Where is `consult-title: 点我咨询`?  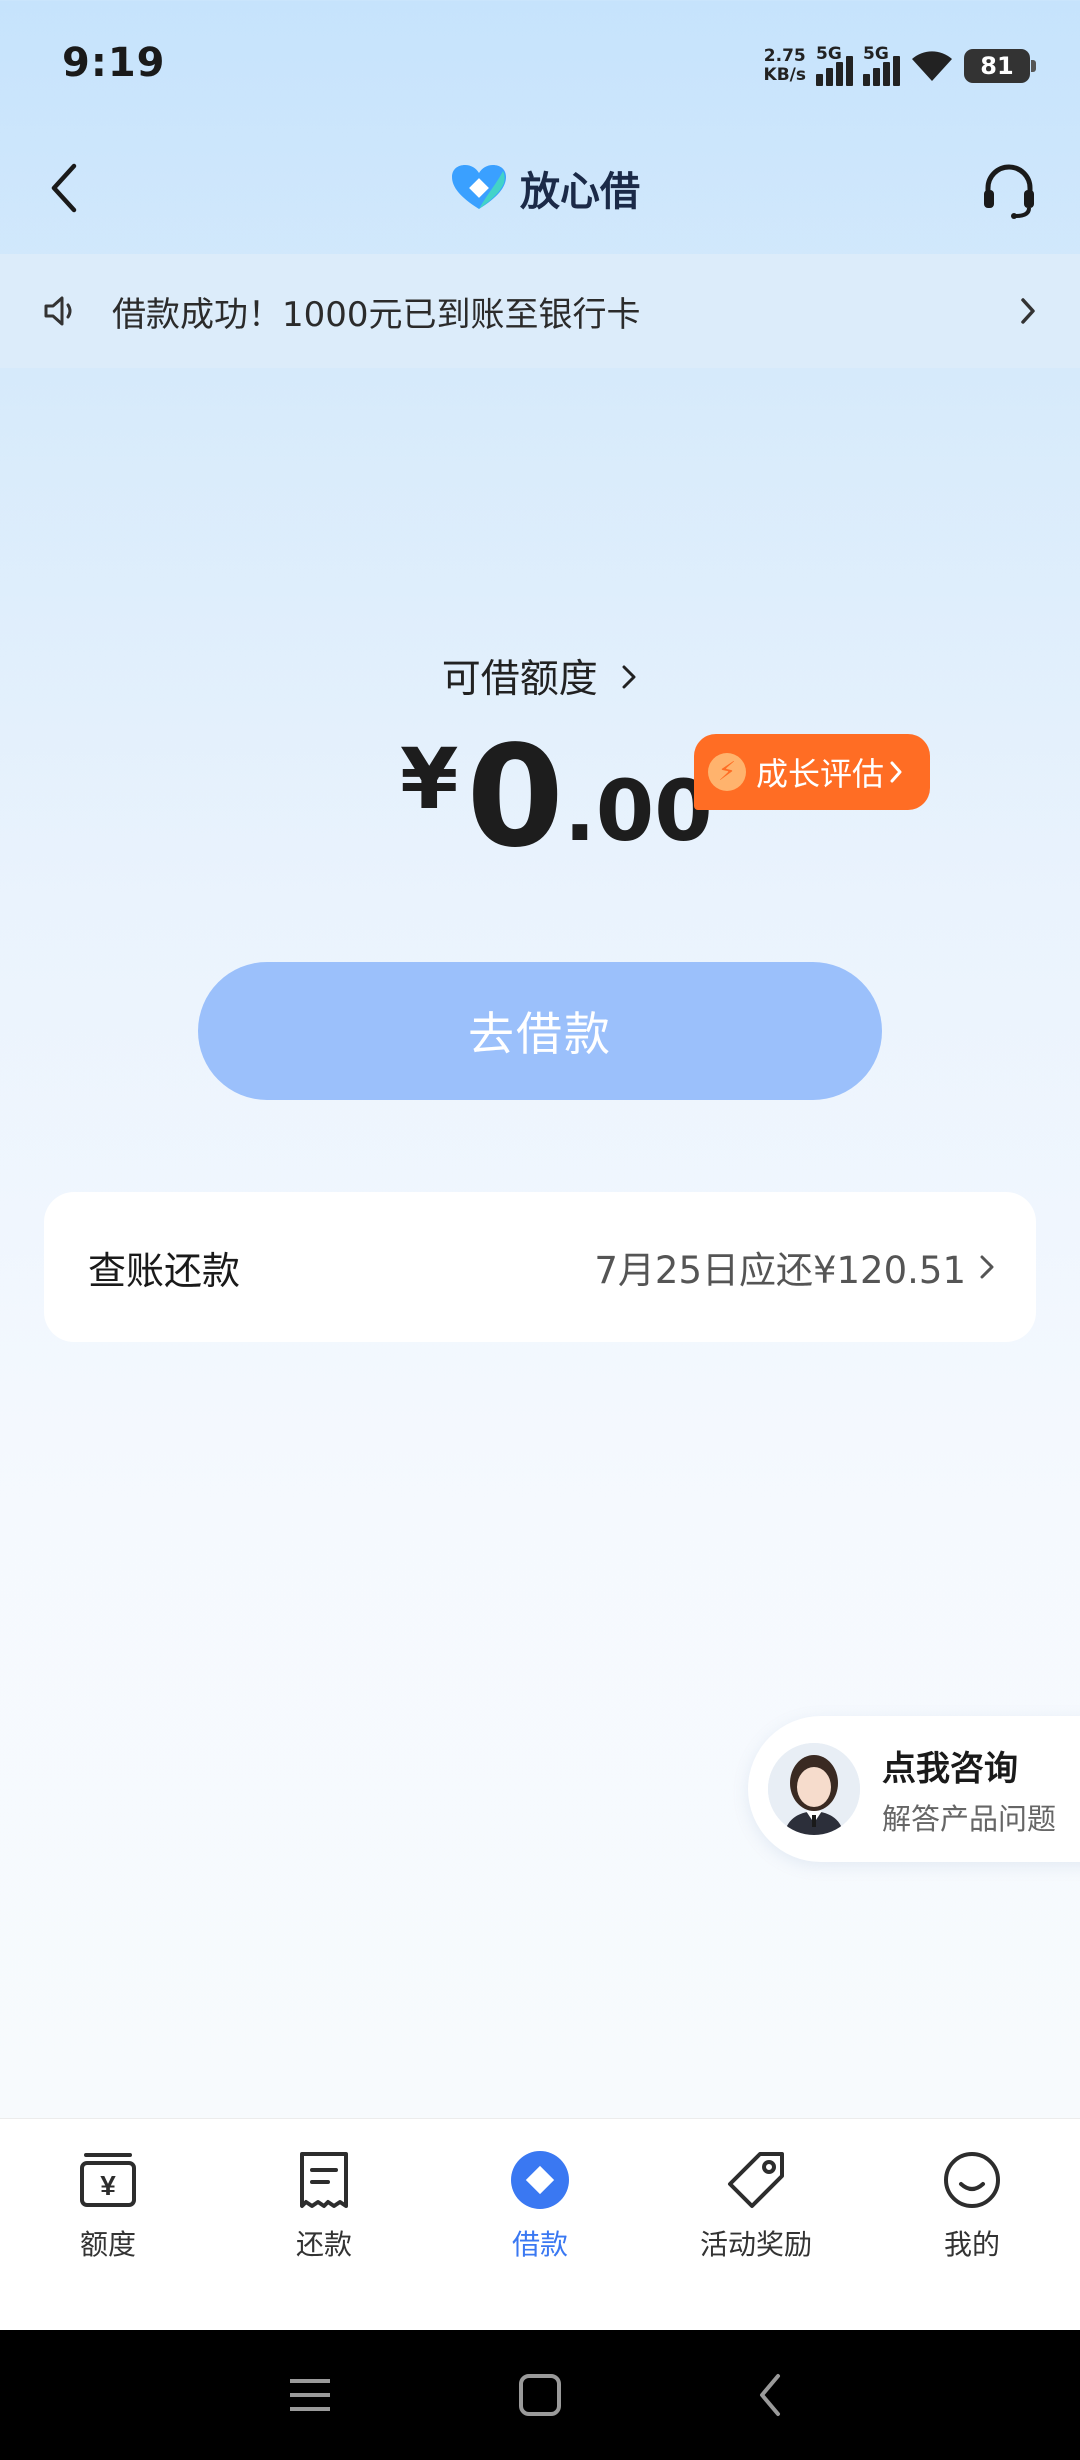
consult-title: 点我咨询 is located at coordinates (950, 1768).